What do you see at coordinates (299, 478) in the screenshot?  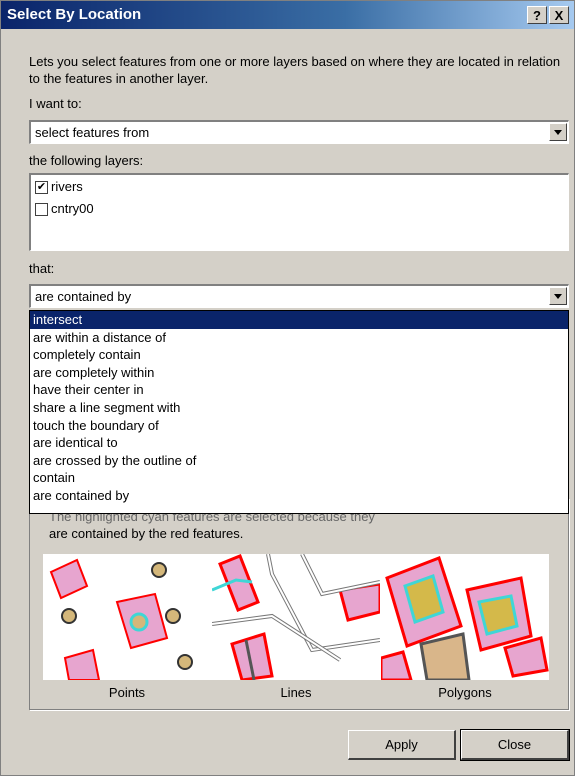 I see `option-contain: contain` at bounding box center [299, 478].